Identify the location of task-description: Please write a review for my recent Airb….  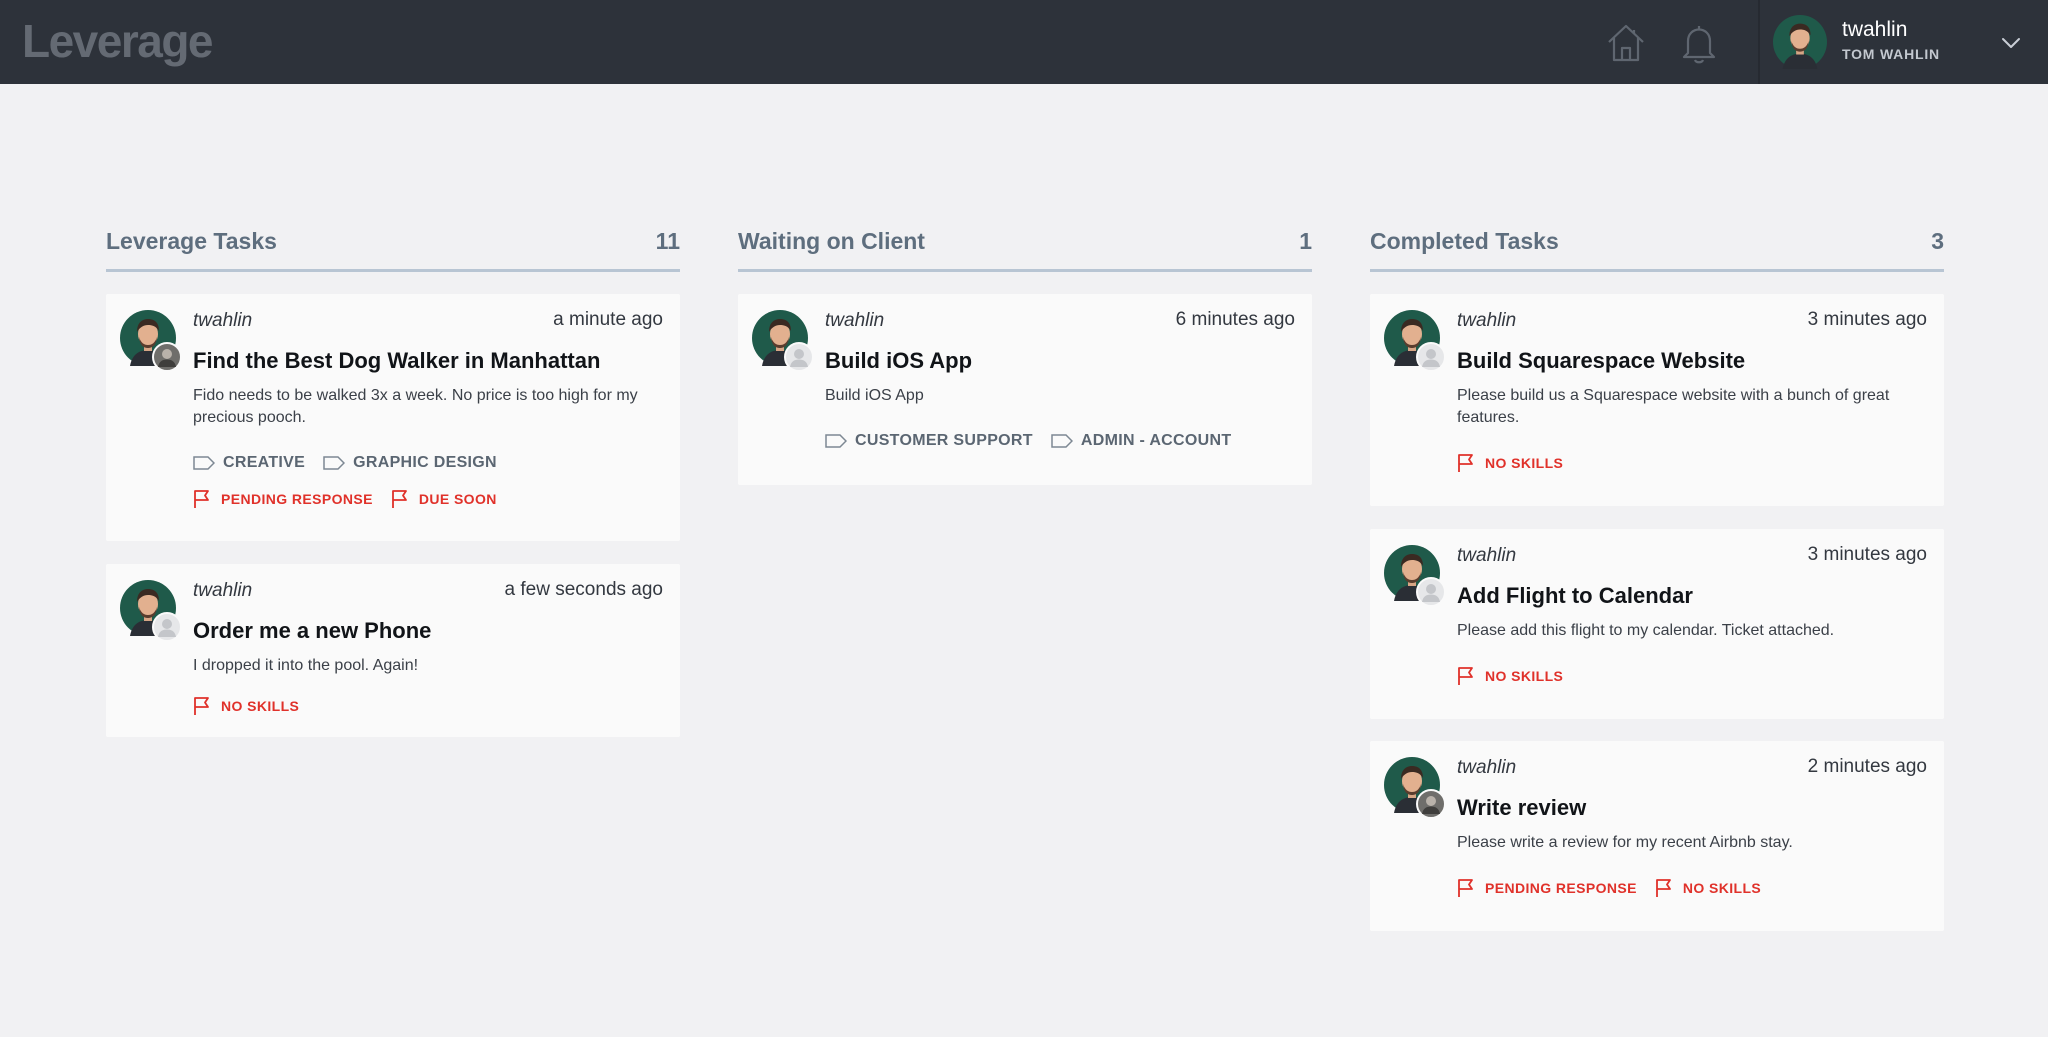
(1625, 842).